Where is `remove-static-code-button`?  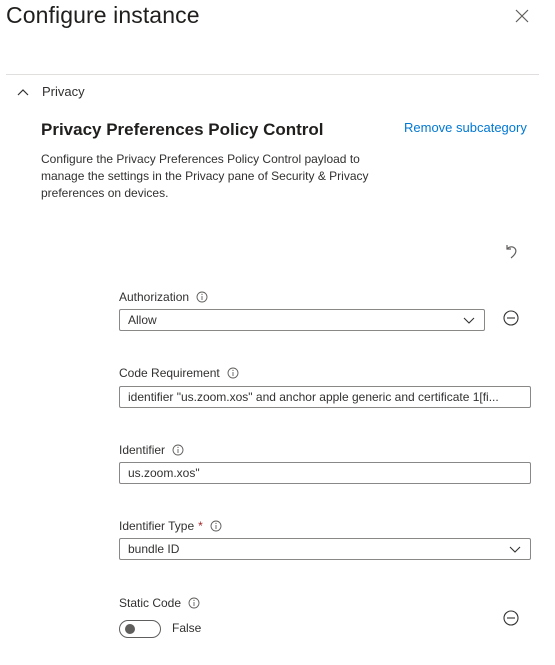
remove-static-code-button is located at coordinates (511, 618).